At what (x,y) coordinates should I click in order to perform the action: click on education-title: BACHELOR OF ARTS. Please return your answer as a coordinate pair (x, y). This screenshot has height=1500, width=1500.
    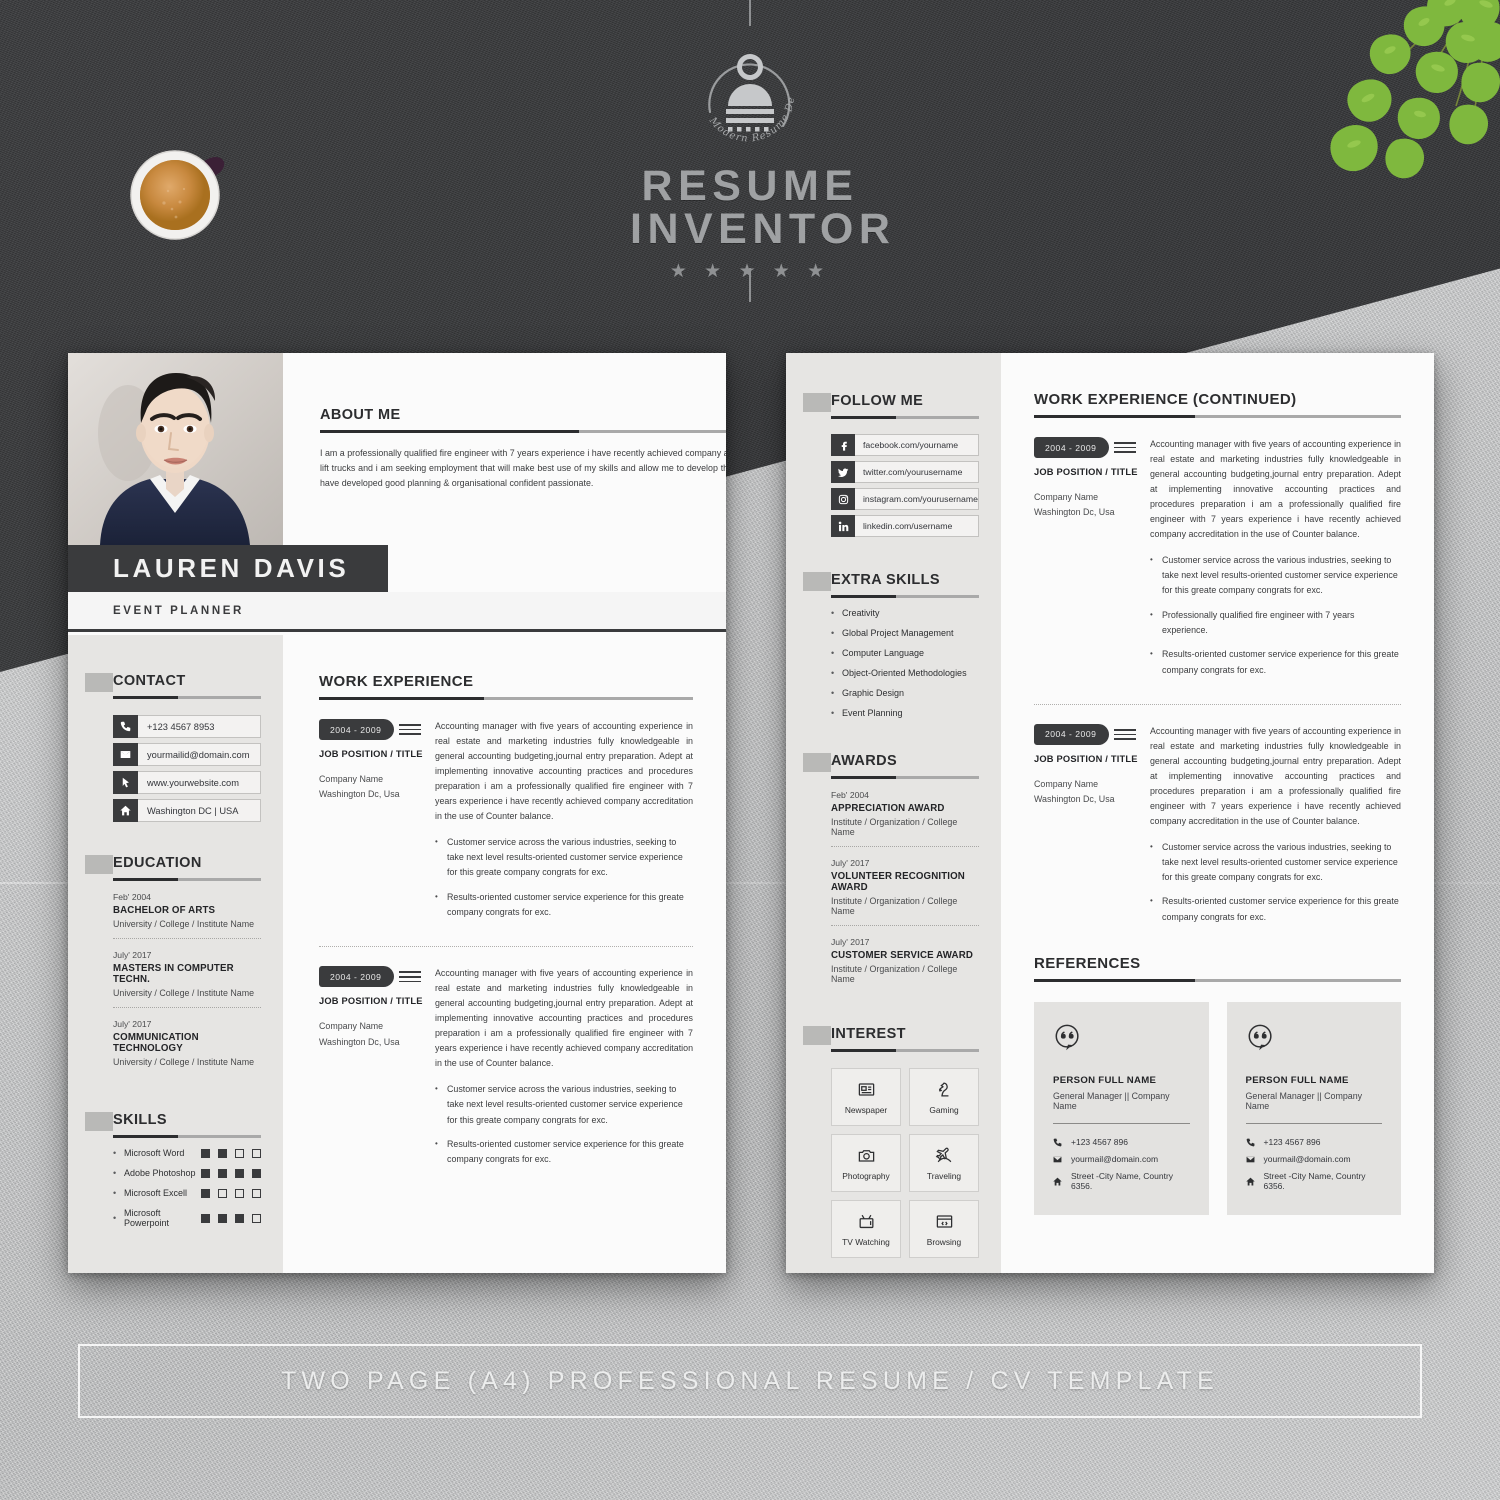
    Looking at the image, I should click on (164, 910).